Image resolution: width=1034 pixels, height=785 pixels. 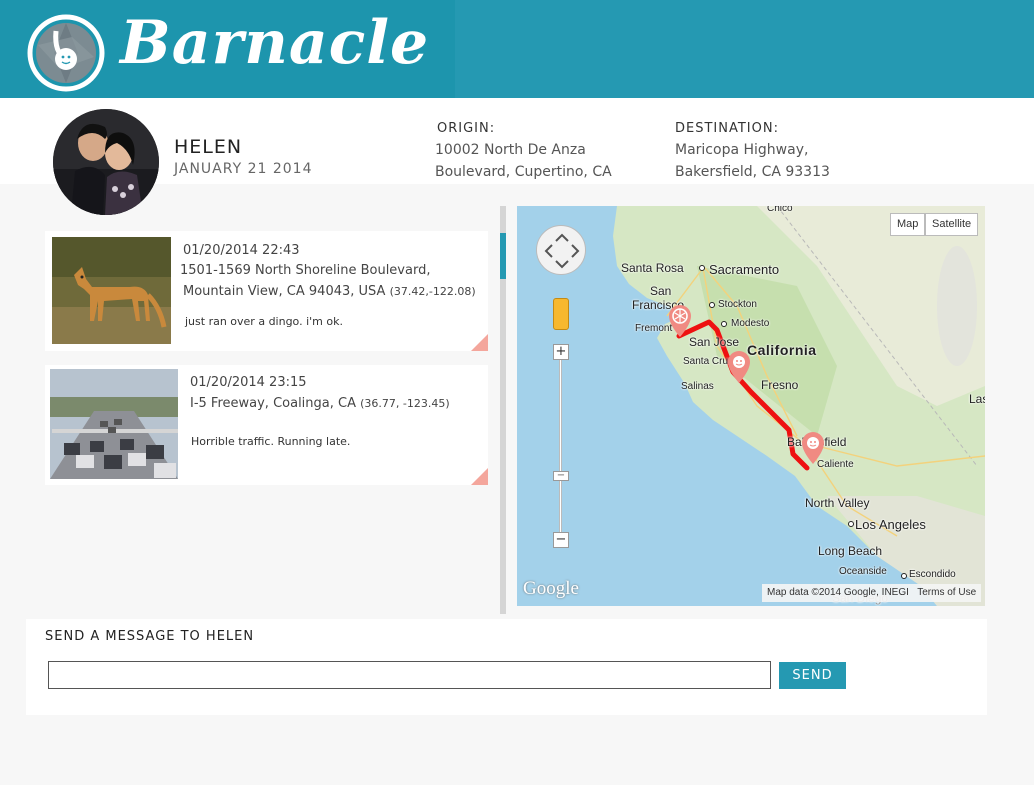 What do you see at coordinates (150, 636) in the screenshot?
I see `message-title: SEND A MESSAGE TO HELEN` at bounding box center [150, 636].